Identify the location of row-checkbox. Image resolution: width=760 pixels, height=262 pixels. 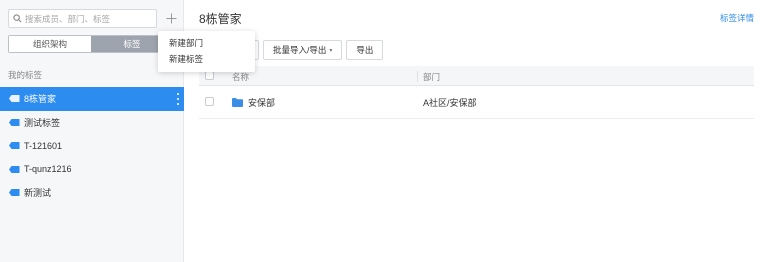
(209, 101).